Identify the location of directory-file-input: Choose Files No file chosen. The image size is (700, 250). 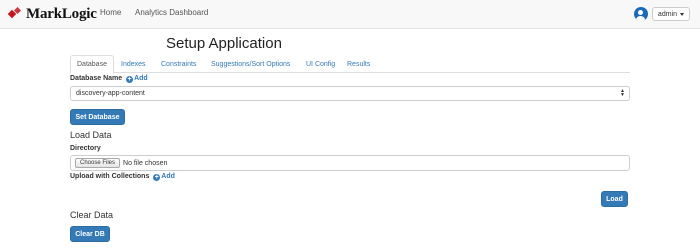
(350, 163).